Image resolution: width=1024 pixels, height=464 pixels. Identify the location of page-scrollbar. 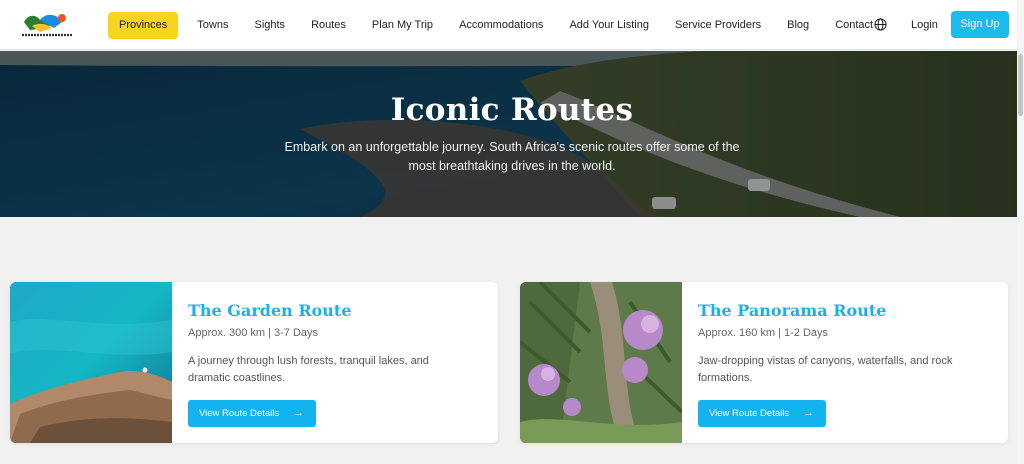
(1020, 232).